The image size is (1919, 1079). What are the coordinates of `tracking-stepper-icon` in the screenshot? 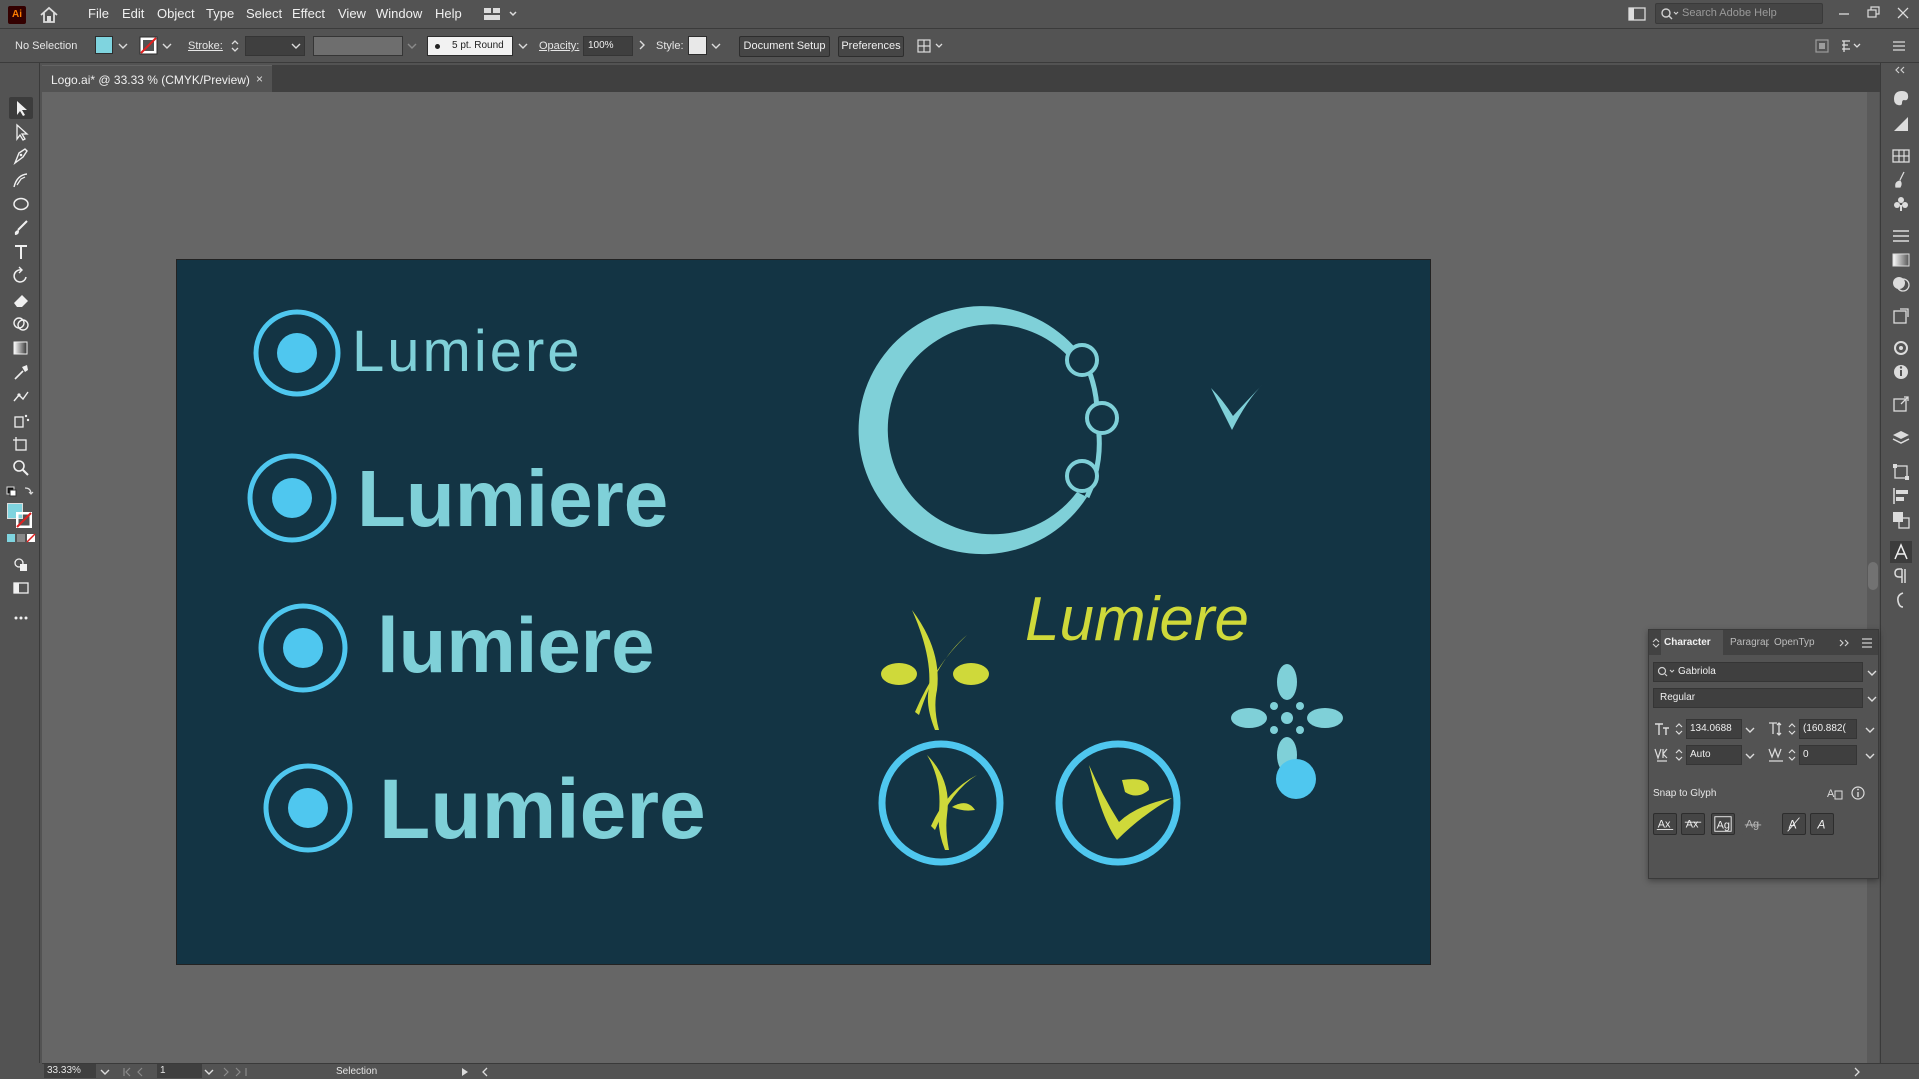 It's located at (1792, 755).